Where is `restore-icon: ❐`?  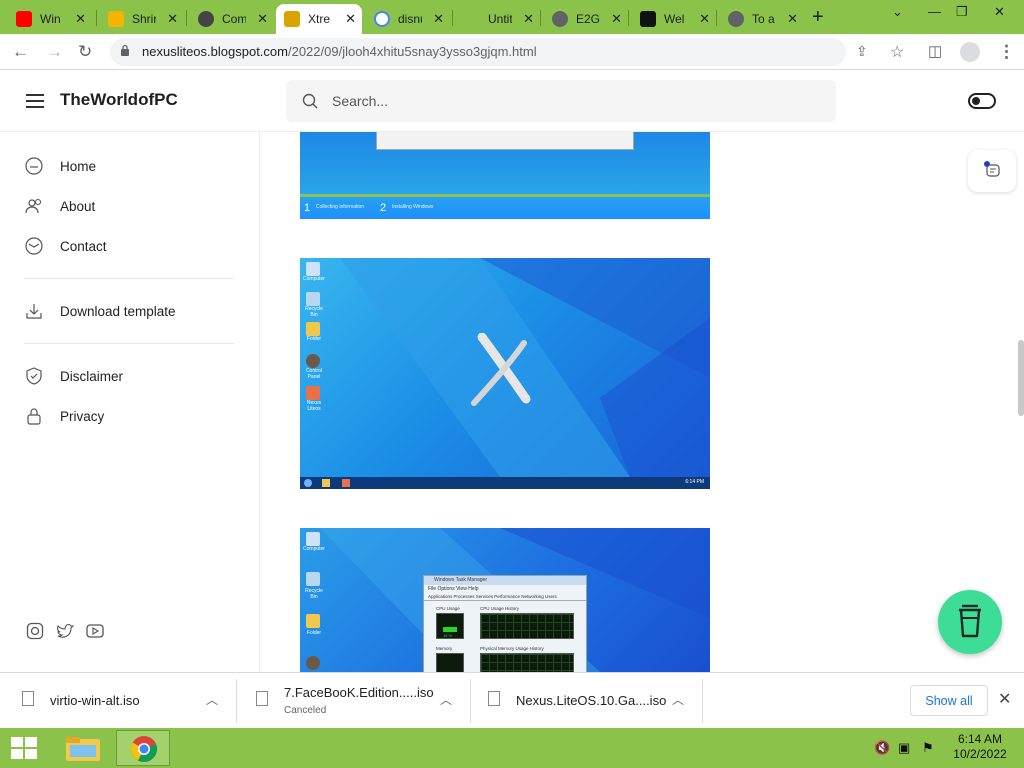 restore-icon: ❐ is located at coordinates (962, 12).